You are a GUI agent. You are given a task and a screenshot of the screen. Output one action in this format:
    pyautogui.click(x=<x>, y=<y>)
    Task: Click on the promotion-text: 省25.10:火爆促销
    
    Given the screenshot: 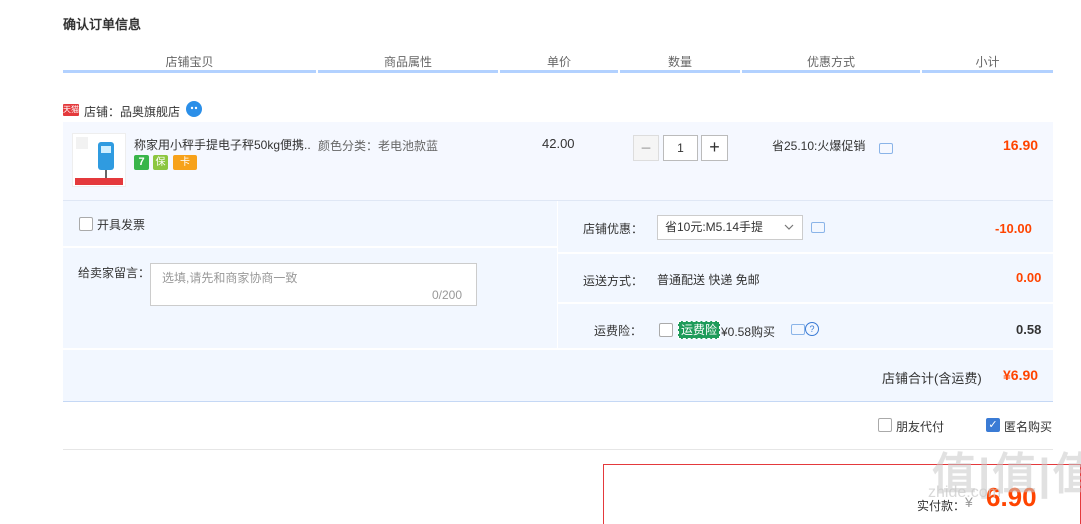 What is the action you would take?
    pyautogui.click(x=819, y=146)
    